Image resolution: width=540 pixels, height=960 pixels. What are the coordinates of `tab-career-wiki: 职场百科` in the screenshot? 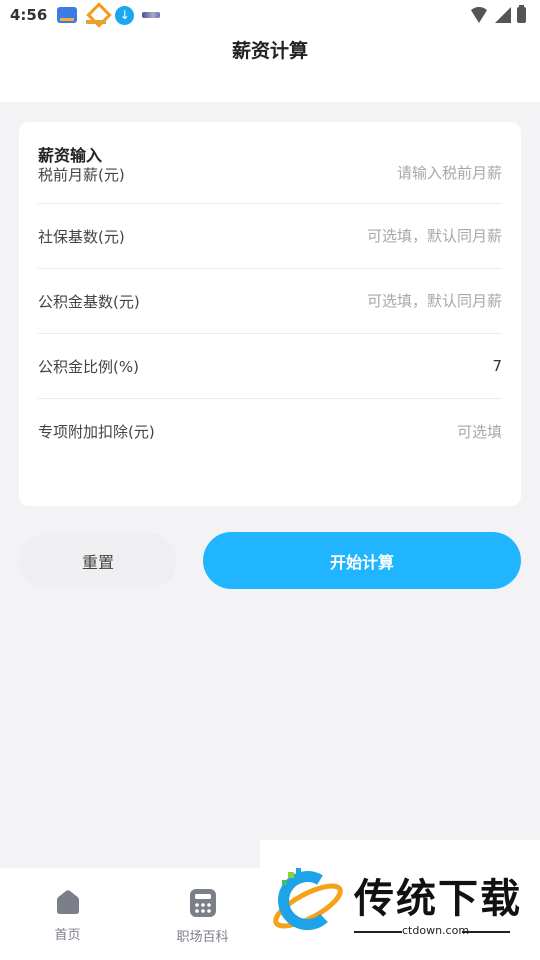 It's located at (202, 914).